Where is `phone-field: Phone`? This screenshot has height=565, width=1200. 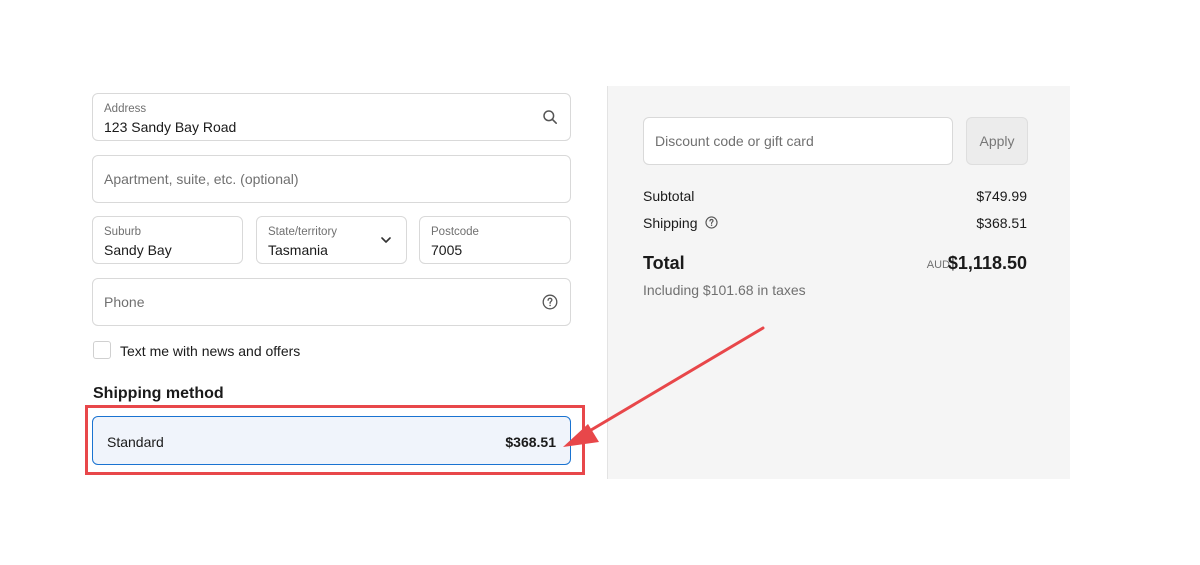
phone-field: Phone is located at coordinates (331, 302).